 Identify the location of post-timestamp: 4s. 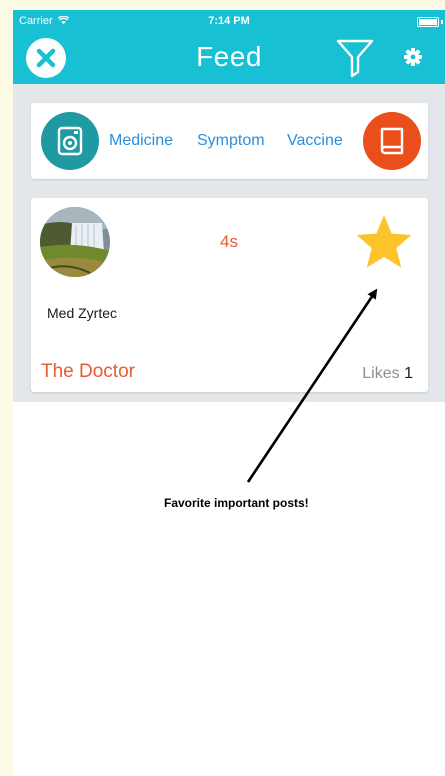
(229, 241).